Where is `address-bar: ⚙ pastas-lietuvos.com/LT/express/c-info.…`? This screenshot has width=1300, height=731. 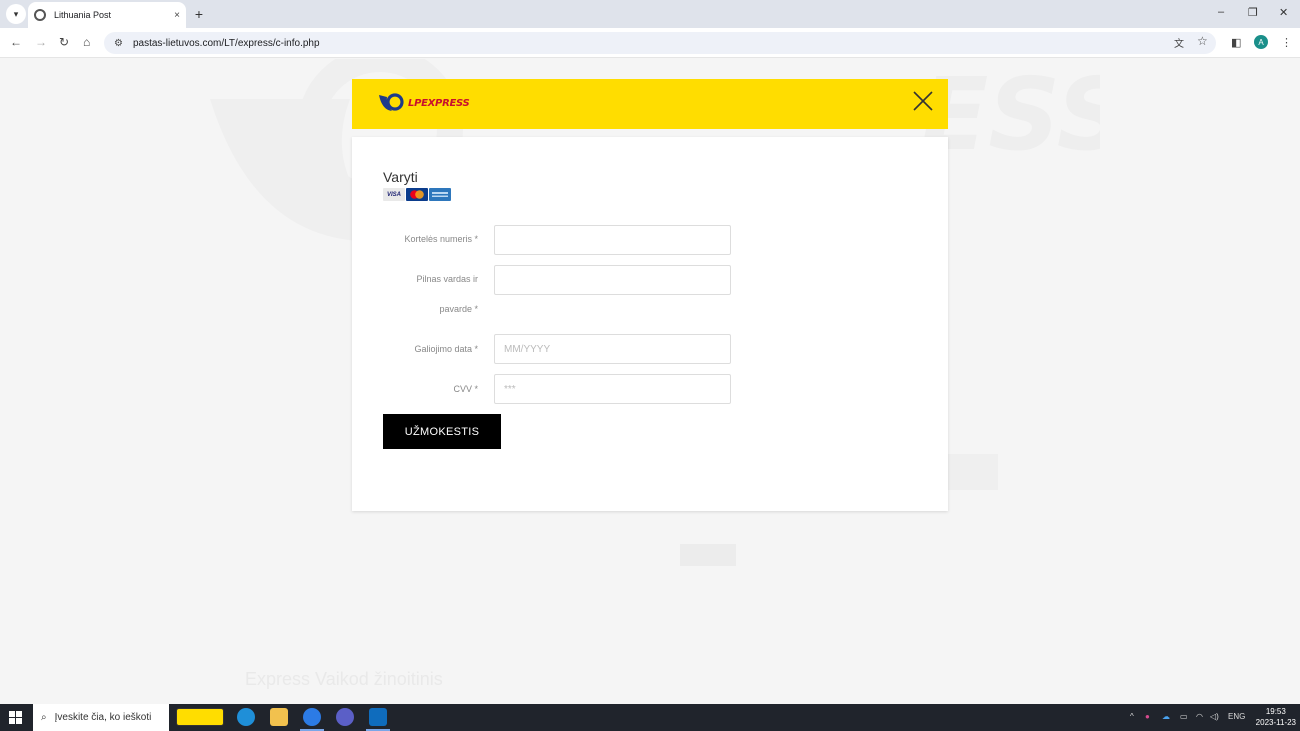
address-bar: ⚙ pastas-lietuvos.com/LT/express/c-info.… is located at coordinates (660, 43).